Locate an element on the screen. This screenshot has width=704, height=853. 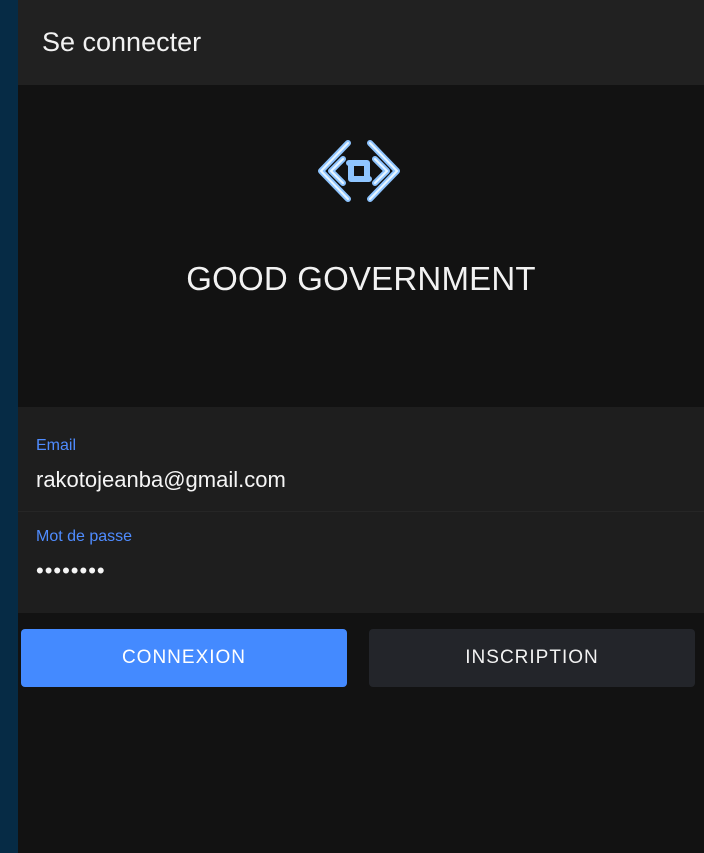
register-button: INSCRIPTION is located at coordinates (532, 658).